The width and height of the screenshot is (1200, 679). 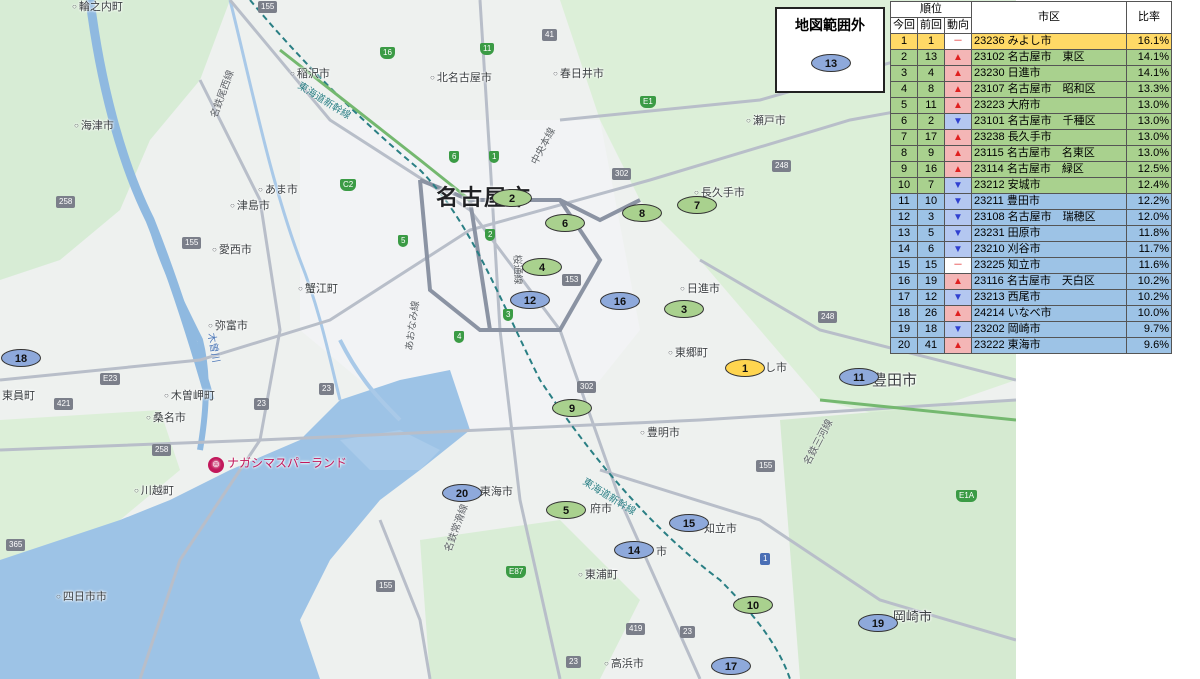 What do you see at coordinates (1149, 17) in the screenshot?
I see `ratio-header: 比率` at bounding box center [1149, 17].